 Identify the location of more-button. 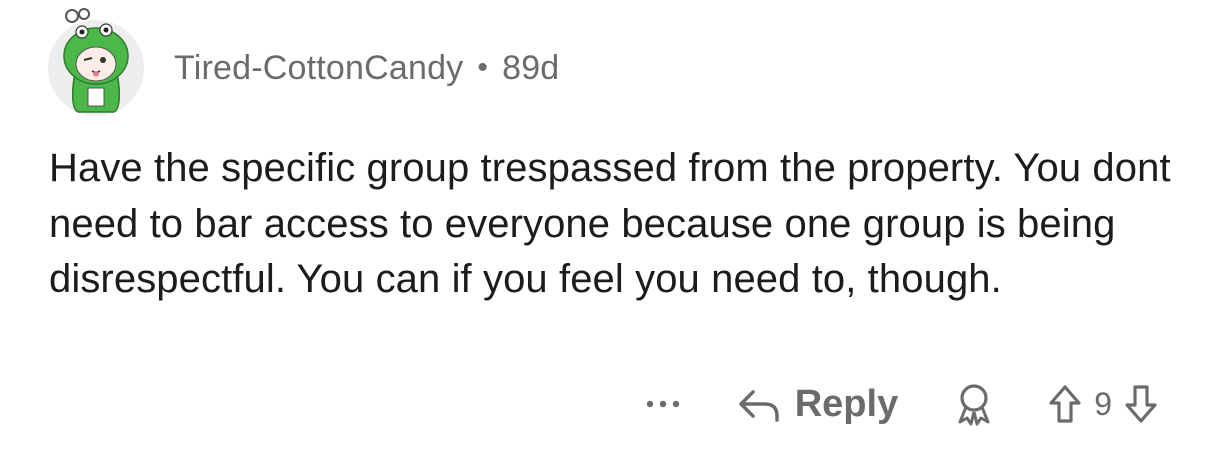
(663, 404).